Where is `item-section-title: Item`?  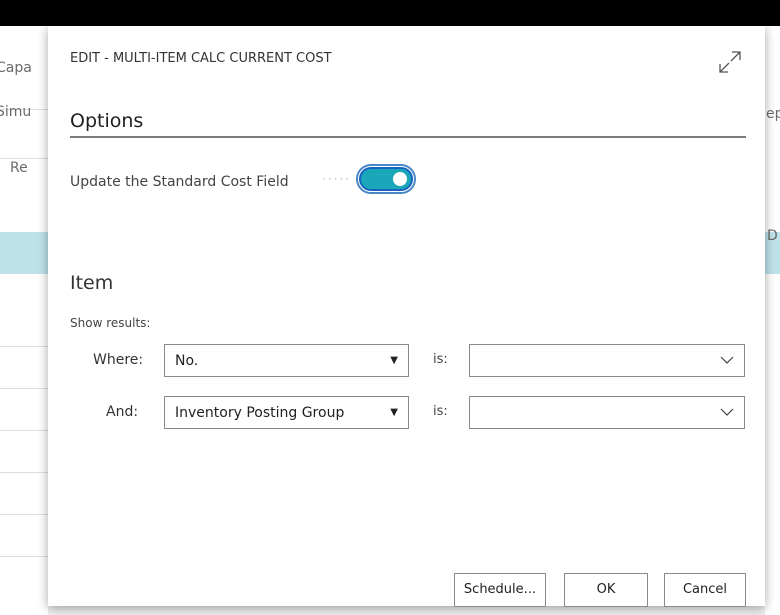 item-section-title: Item is located at coordinates (91, 283).